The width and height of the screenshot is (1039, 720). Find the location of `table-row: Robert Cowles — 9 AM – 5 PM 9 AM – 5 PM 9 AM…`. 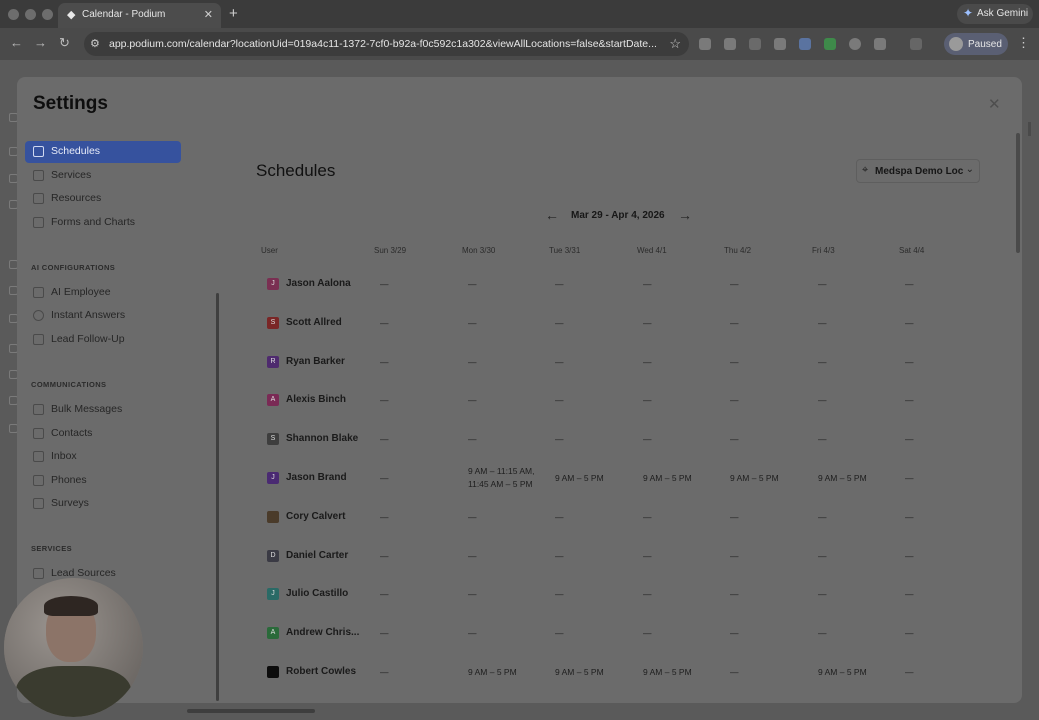

table-row: Robert Cowles — 9 AM – 5 PM 9 AM – 5 PM 9 AM… is located at coordinates (622, 673).